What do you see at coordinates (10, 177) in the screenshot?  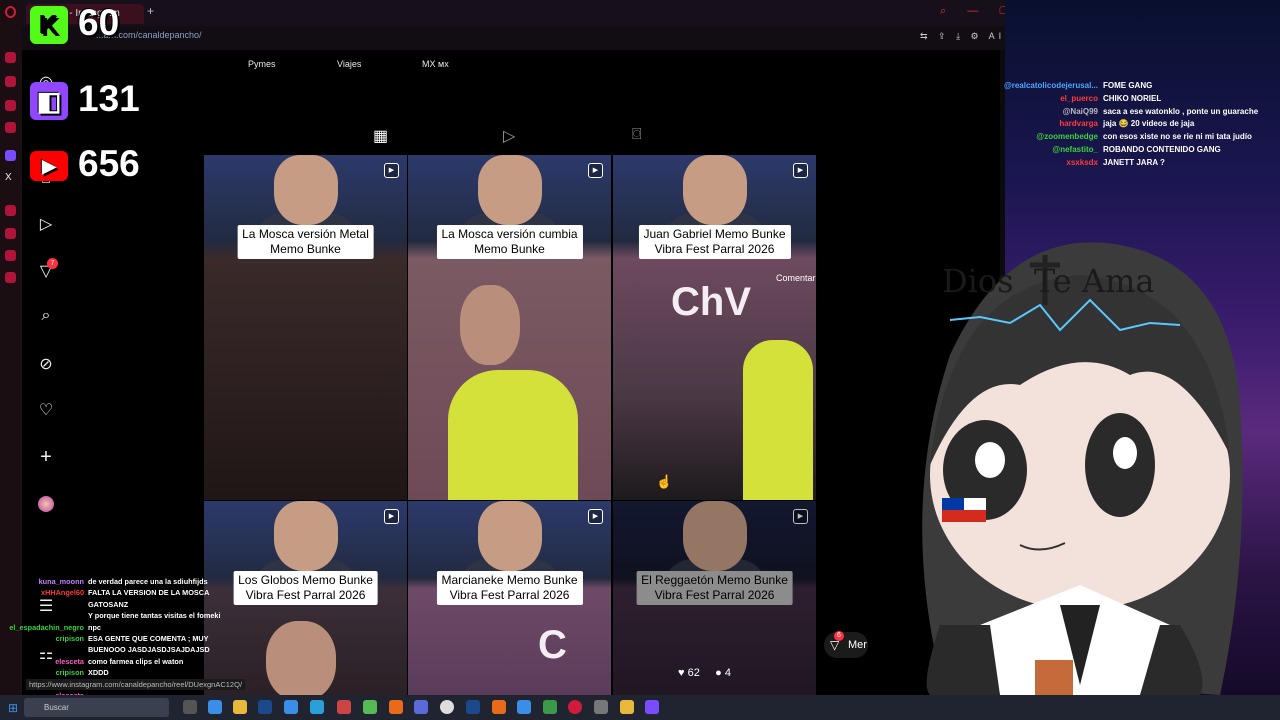 I see `x-icon: X` at bounding box center [10, 177].